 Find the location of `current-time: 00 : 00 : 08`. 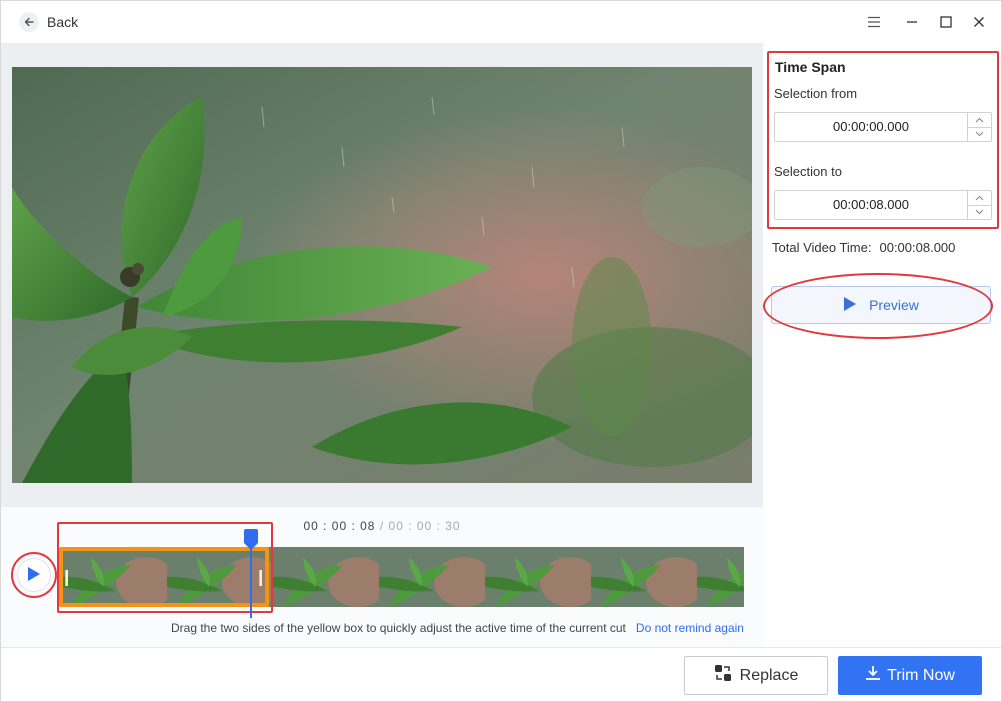

current-time: 00 : 00 : 08 is located at coordinates (339, 526).